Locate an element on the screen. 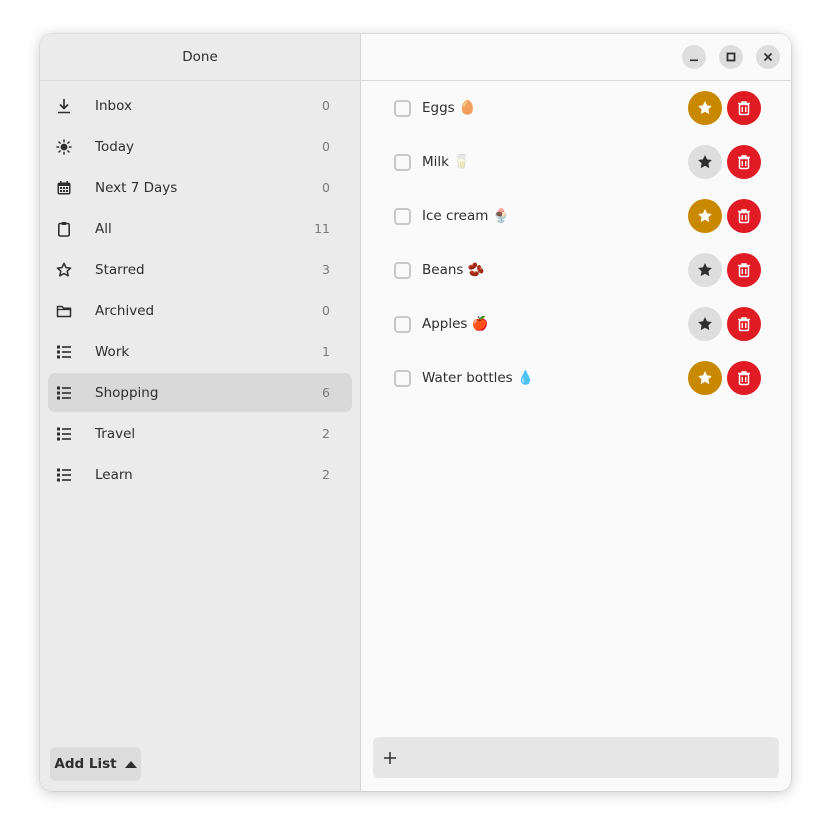  new-task-input is located at coordinates (576, 757).